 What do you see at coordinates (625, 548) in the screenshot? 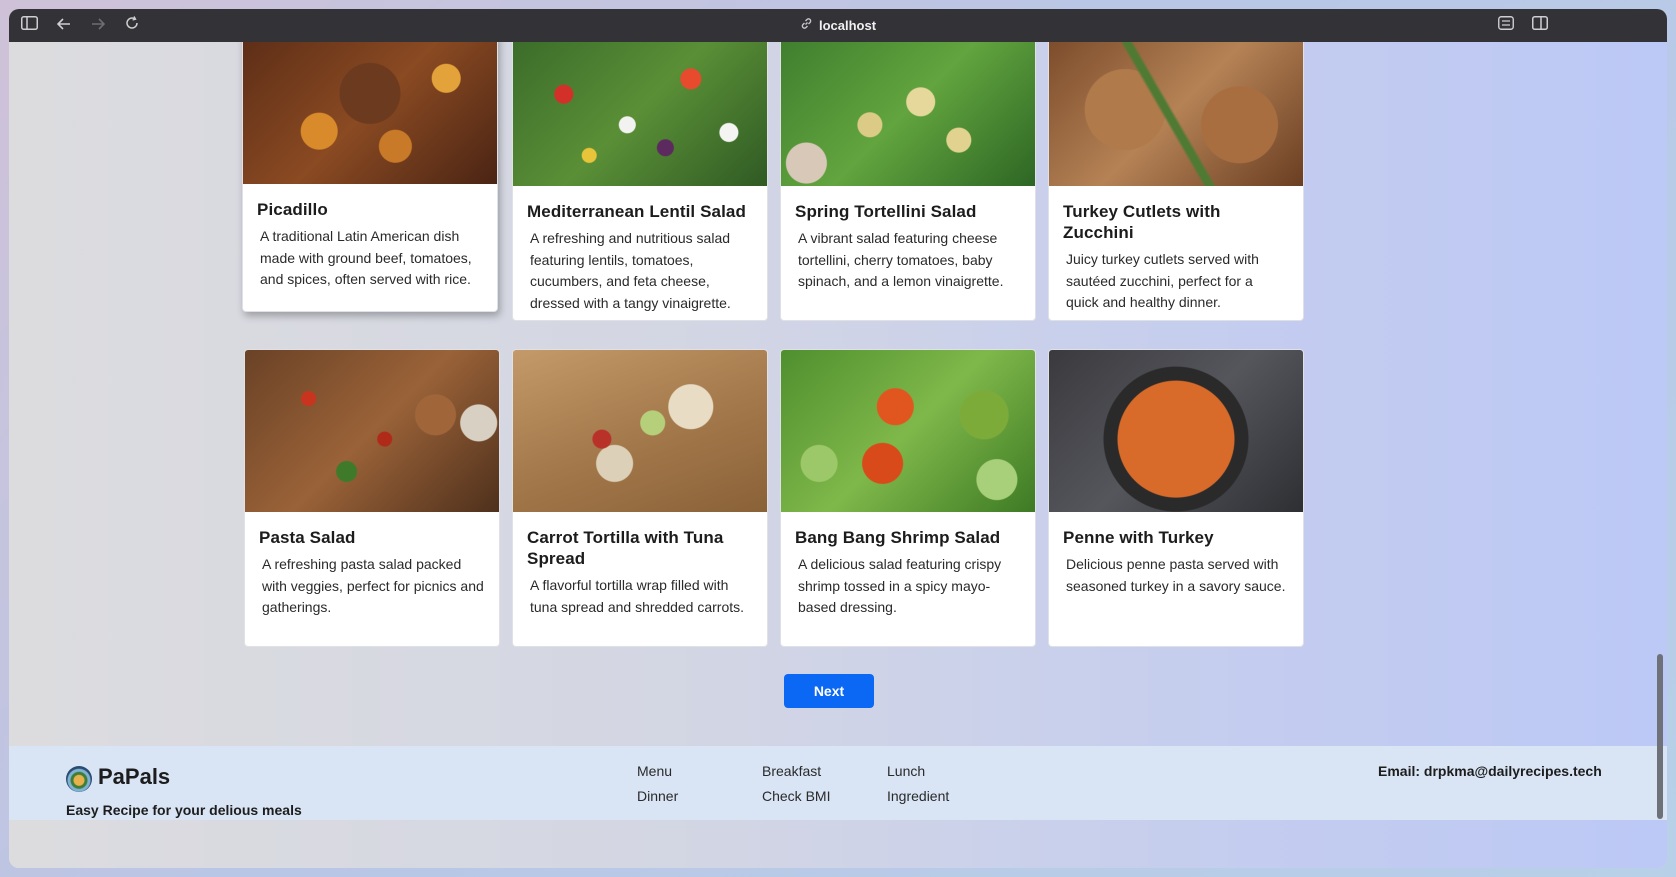
I see `recipe-title: Carrot Tortilla with Tuna Spread` at bounding box center [625, 548].